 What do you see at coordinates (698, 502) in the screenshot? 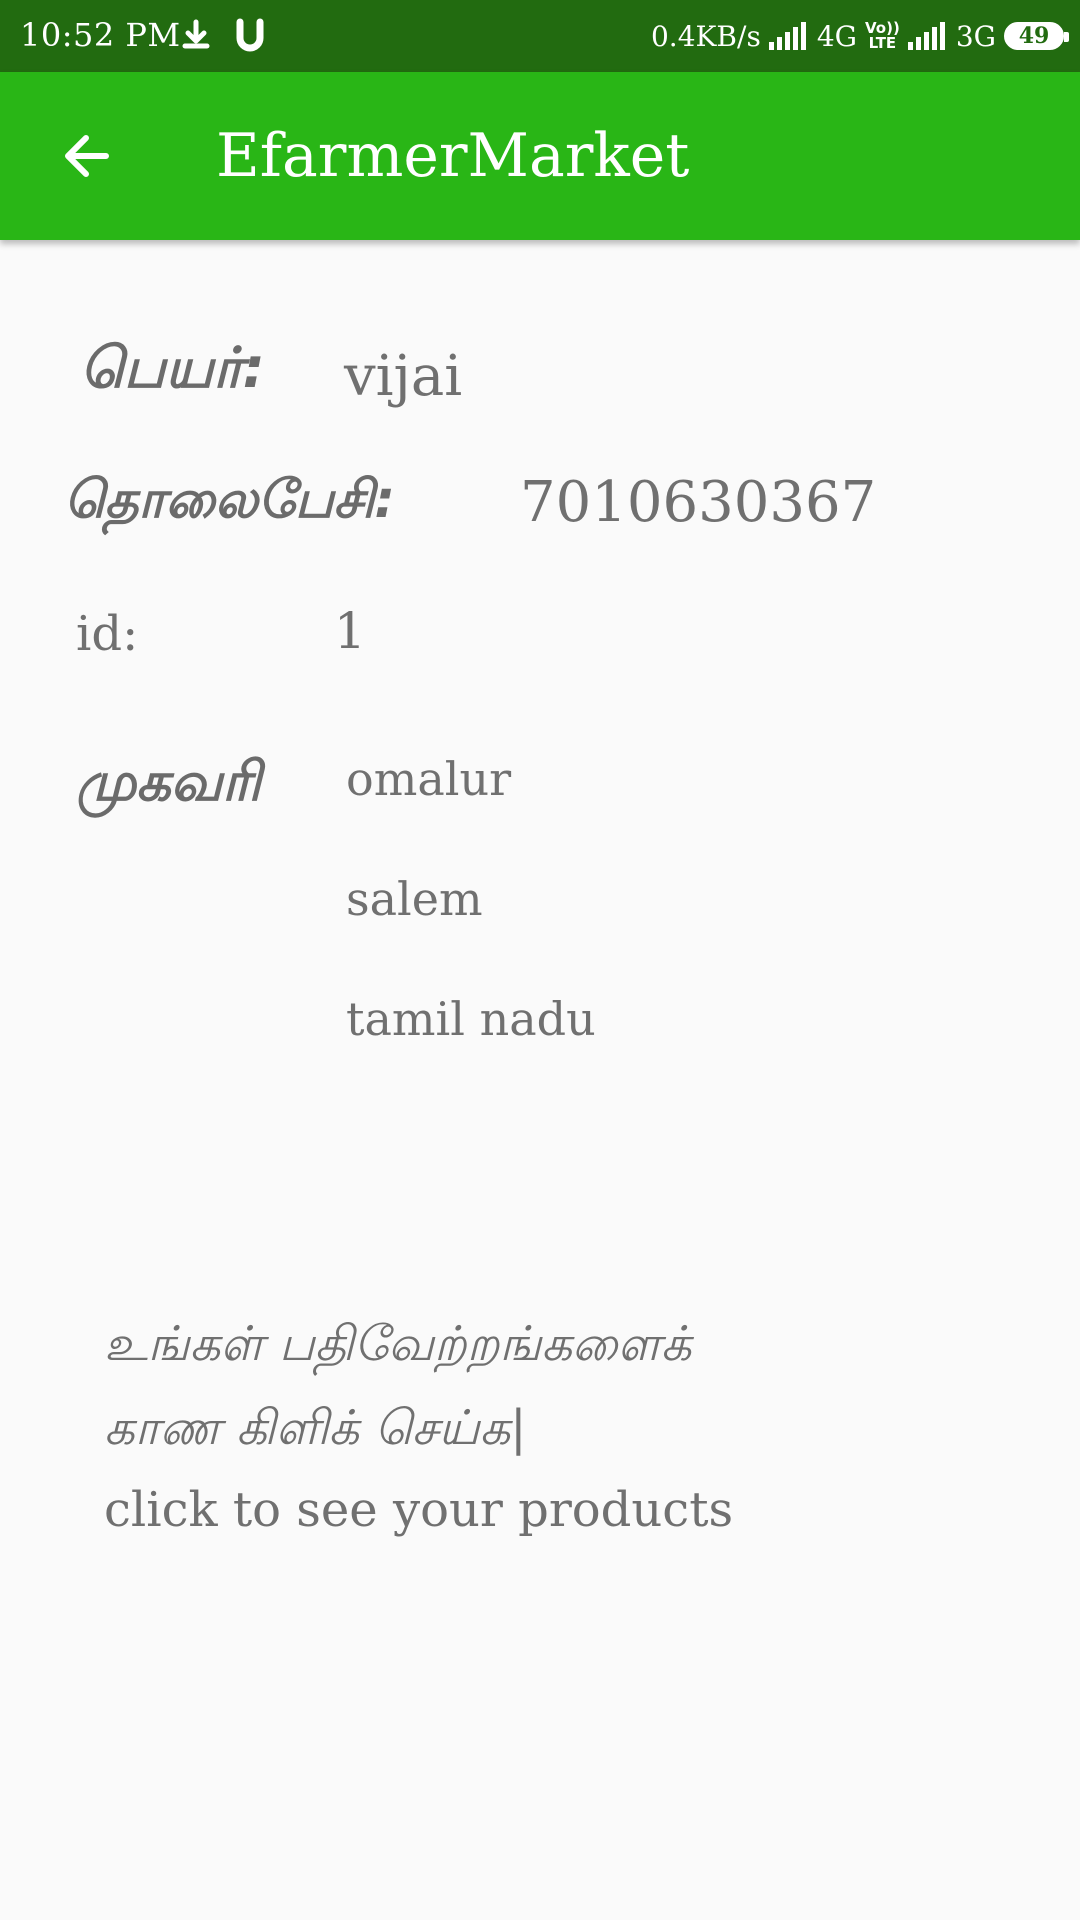
I see `phone-value: 7010630367` at bounding box center [698, 502].